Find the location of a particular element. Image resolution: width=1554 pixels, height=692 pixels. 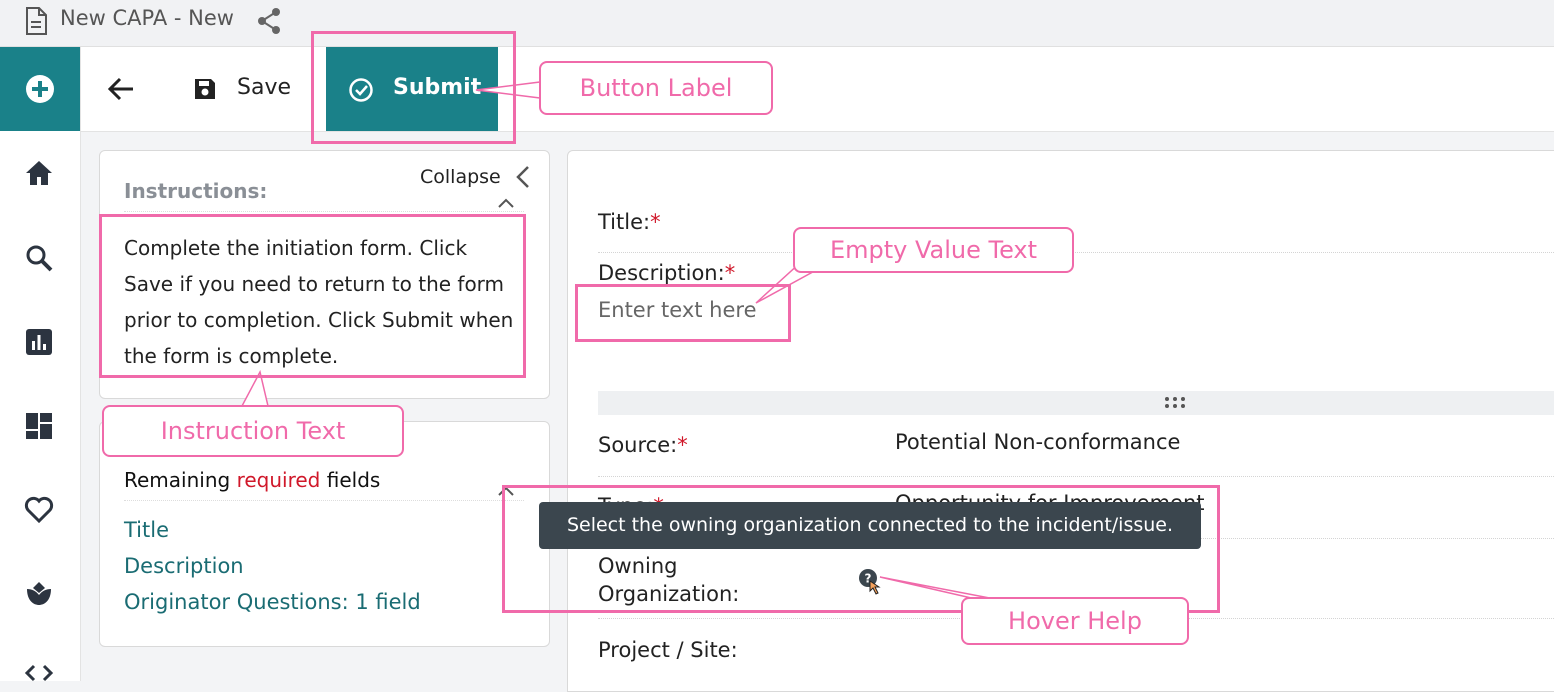

back-arrow-icon is located at coordinates (121, 89).